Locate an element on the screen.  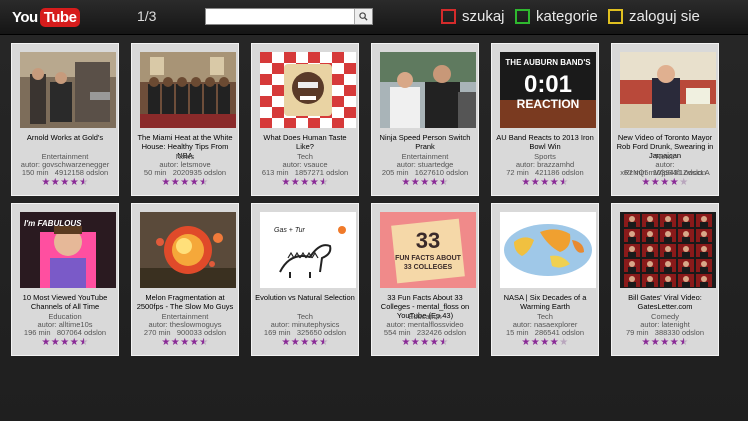
video-thumbnail: 33 FUN FACTS ABOUT 33 COLLEGES is located at coordinates (428, 250).